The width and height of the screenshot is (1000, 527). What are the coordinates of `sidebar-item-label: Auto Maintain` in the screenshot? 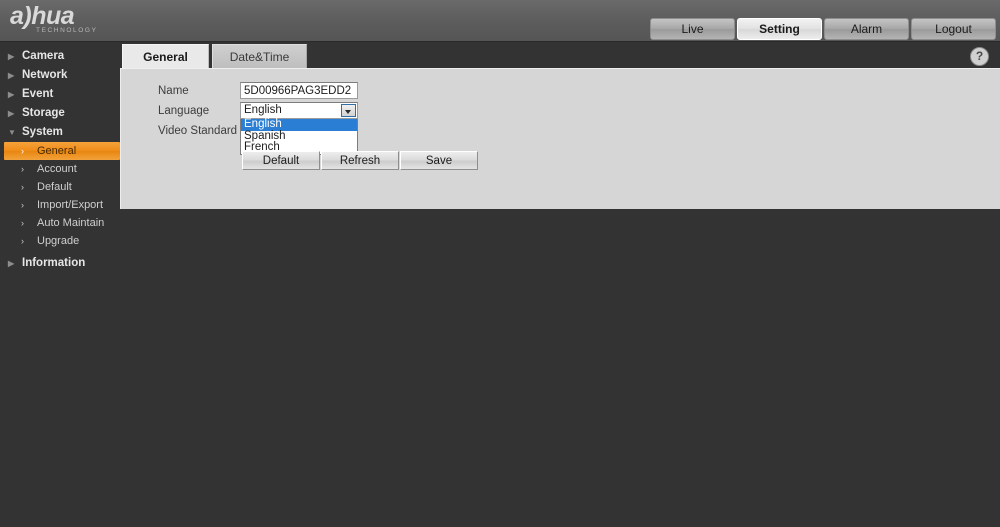 It's located at (71, 223).